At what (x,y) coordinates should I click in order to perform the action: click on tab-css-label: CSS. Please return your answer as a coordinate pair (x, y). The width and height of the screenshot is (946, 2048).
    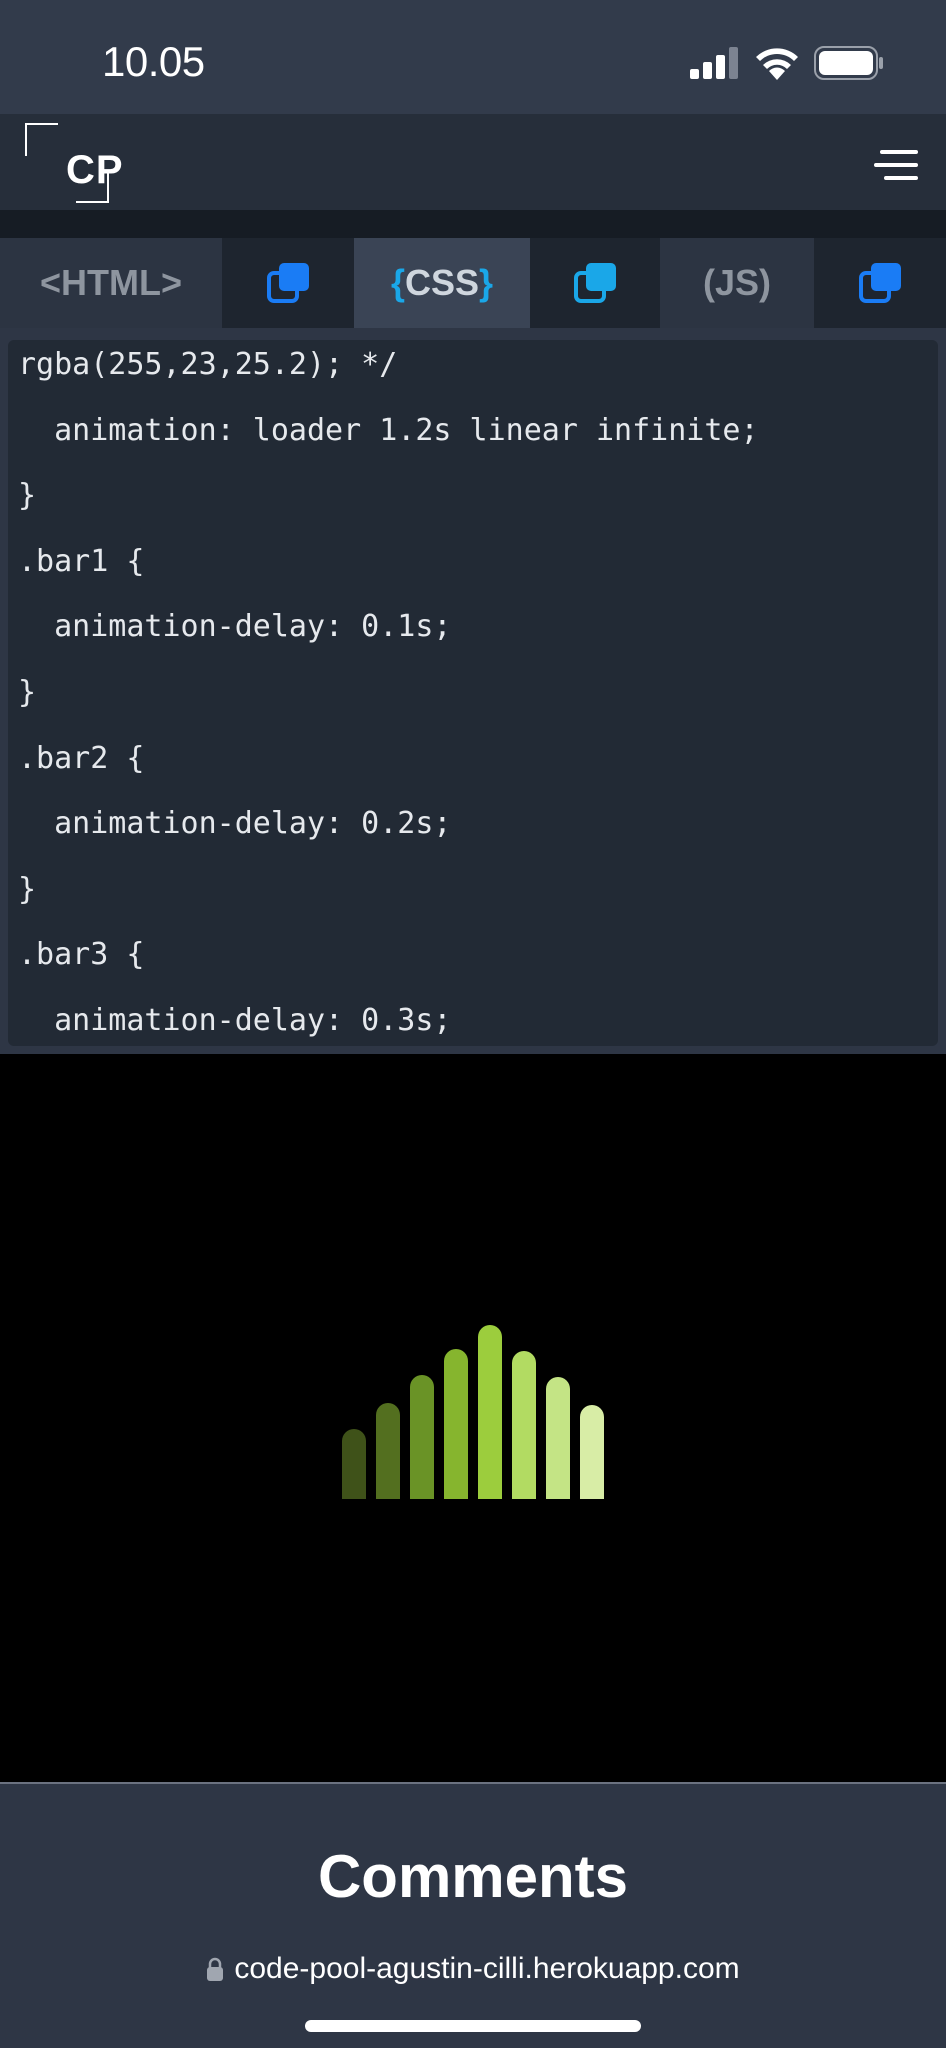
    Looking at the image, I should click on (442, 282).